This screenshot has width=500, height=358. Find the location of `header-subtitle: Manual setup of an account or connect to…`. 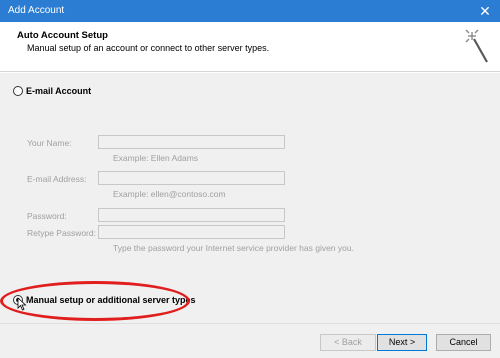

header-subtitle: Manual setup of an account or connect to… is located at coordinates (148, 48).